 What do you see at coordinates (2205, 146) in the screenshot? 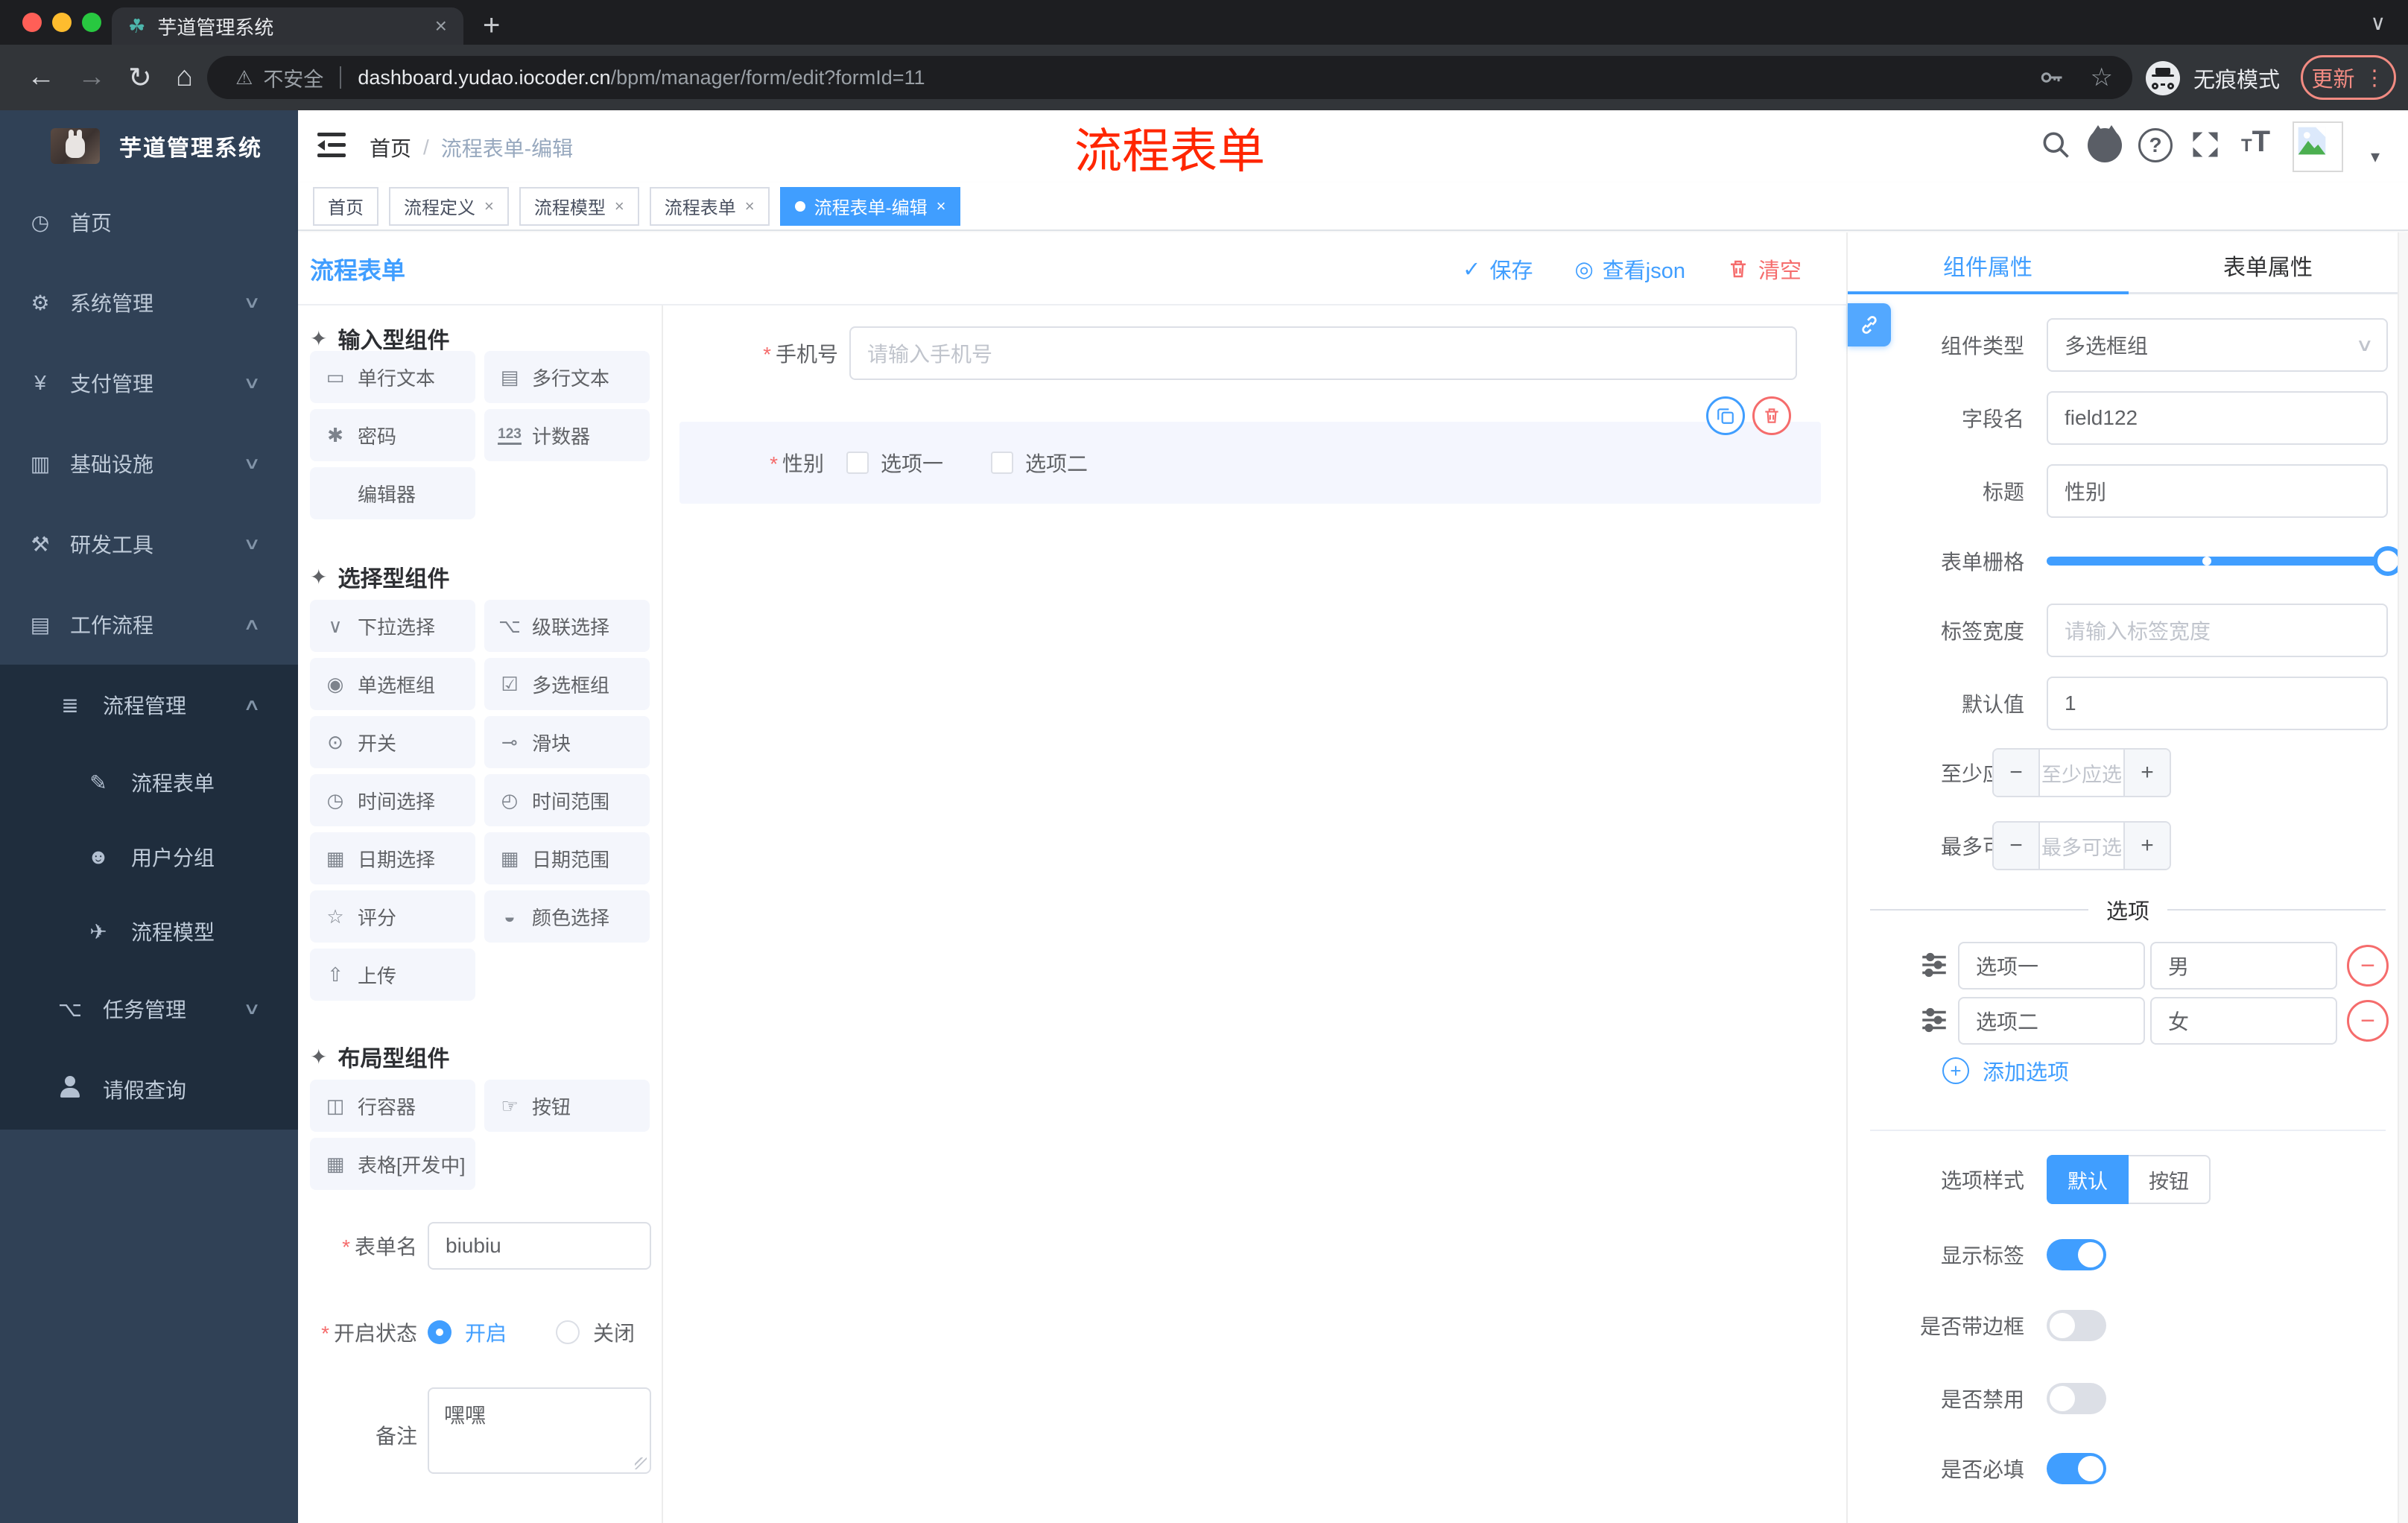
I see `fullscreen-icon` at bounding box center [2205, 146].